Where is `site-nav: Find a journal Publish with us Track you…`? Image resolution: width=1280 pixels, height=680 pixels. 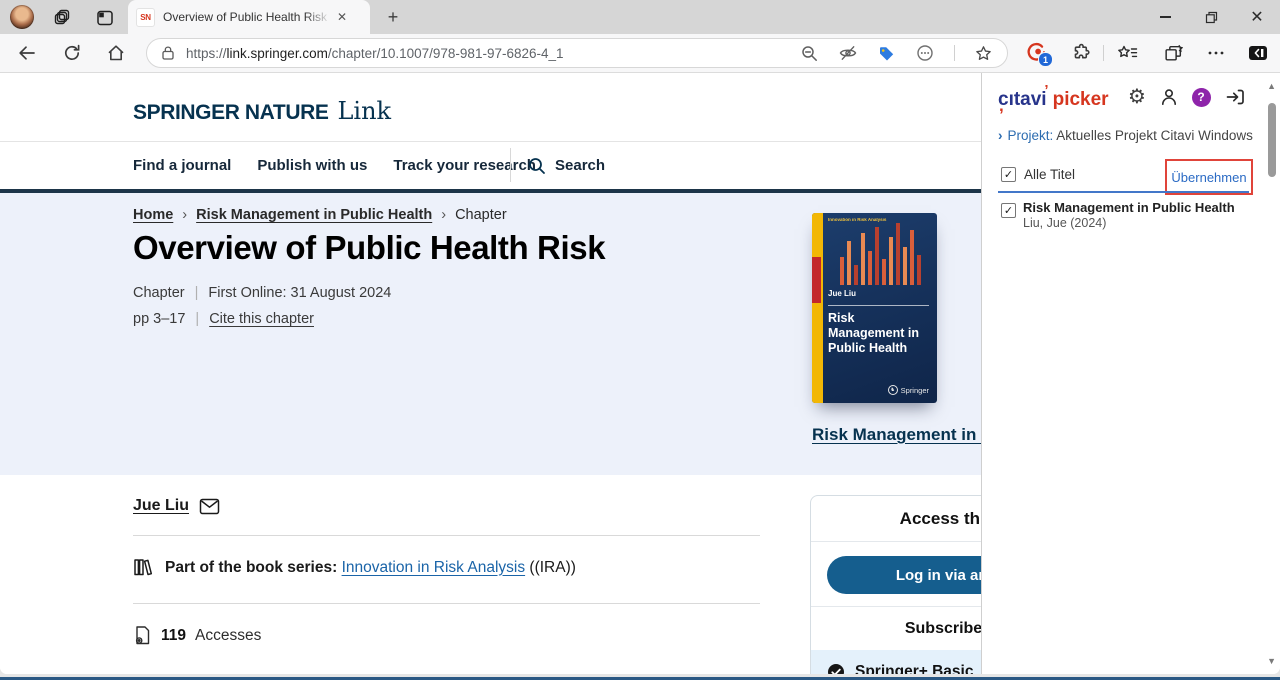
site-nav: Find a journal Publish with us Track you… is located at coordinates (490, 165).